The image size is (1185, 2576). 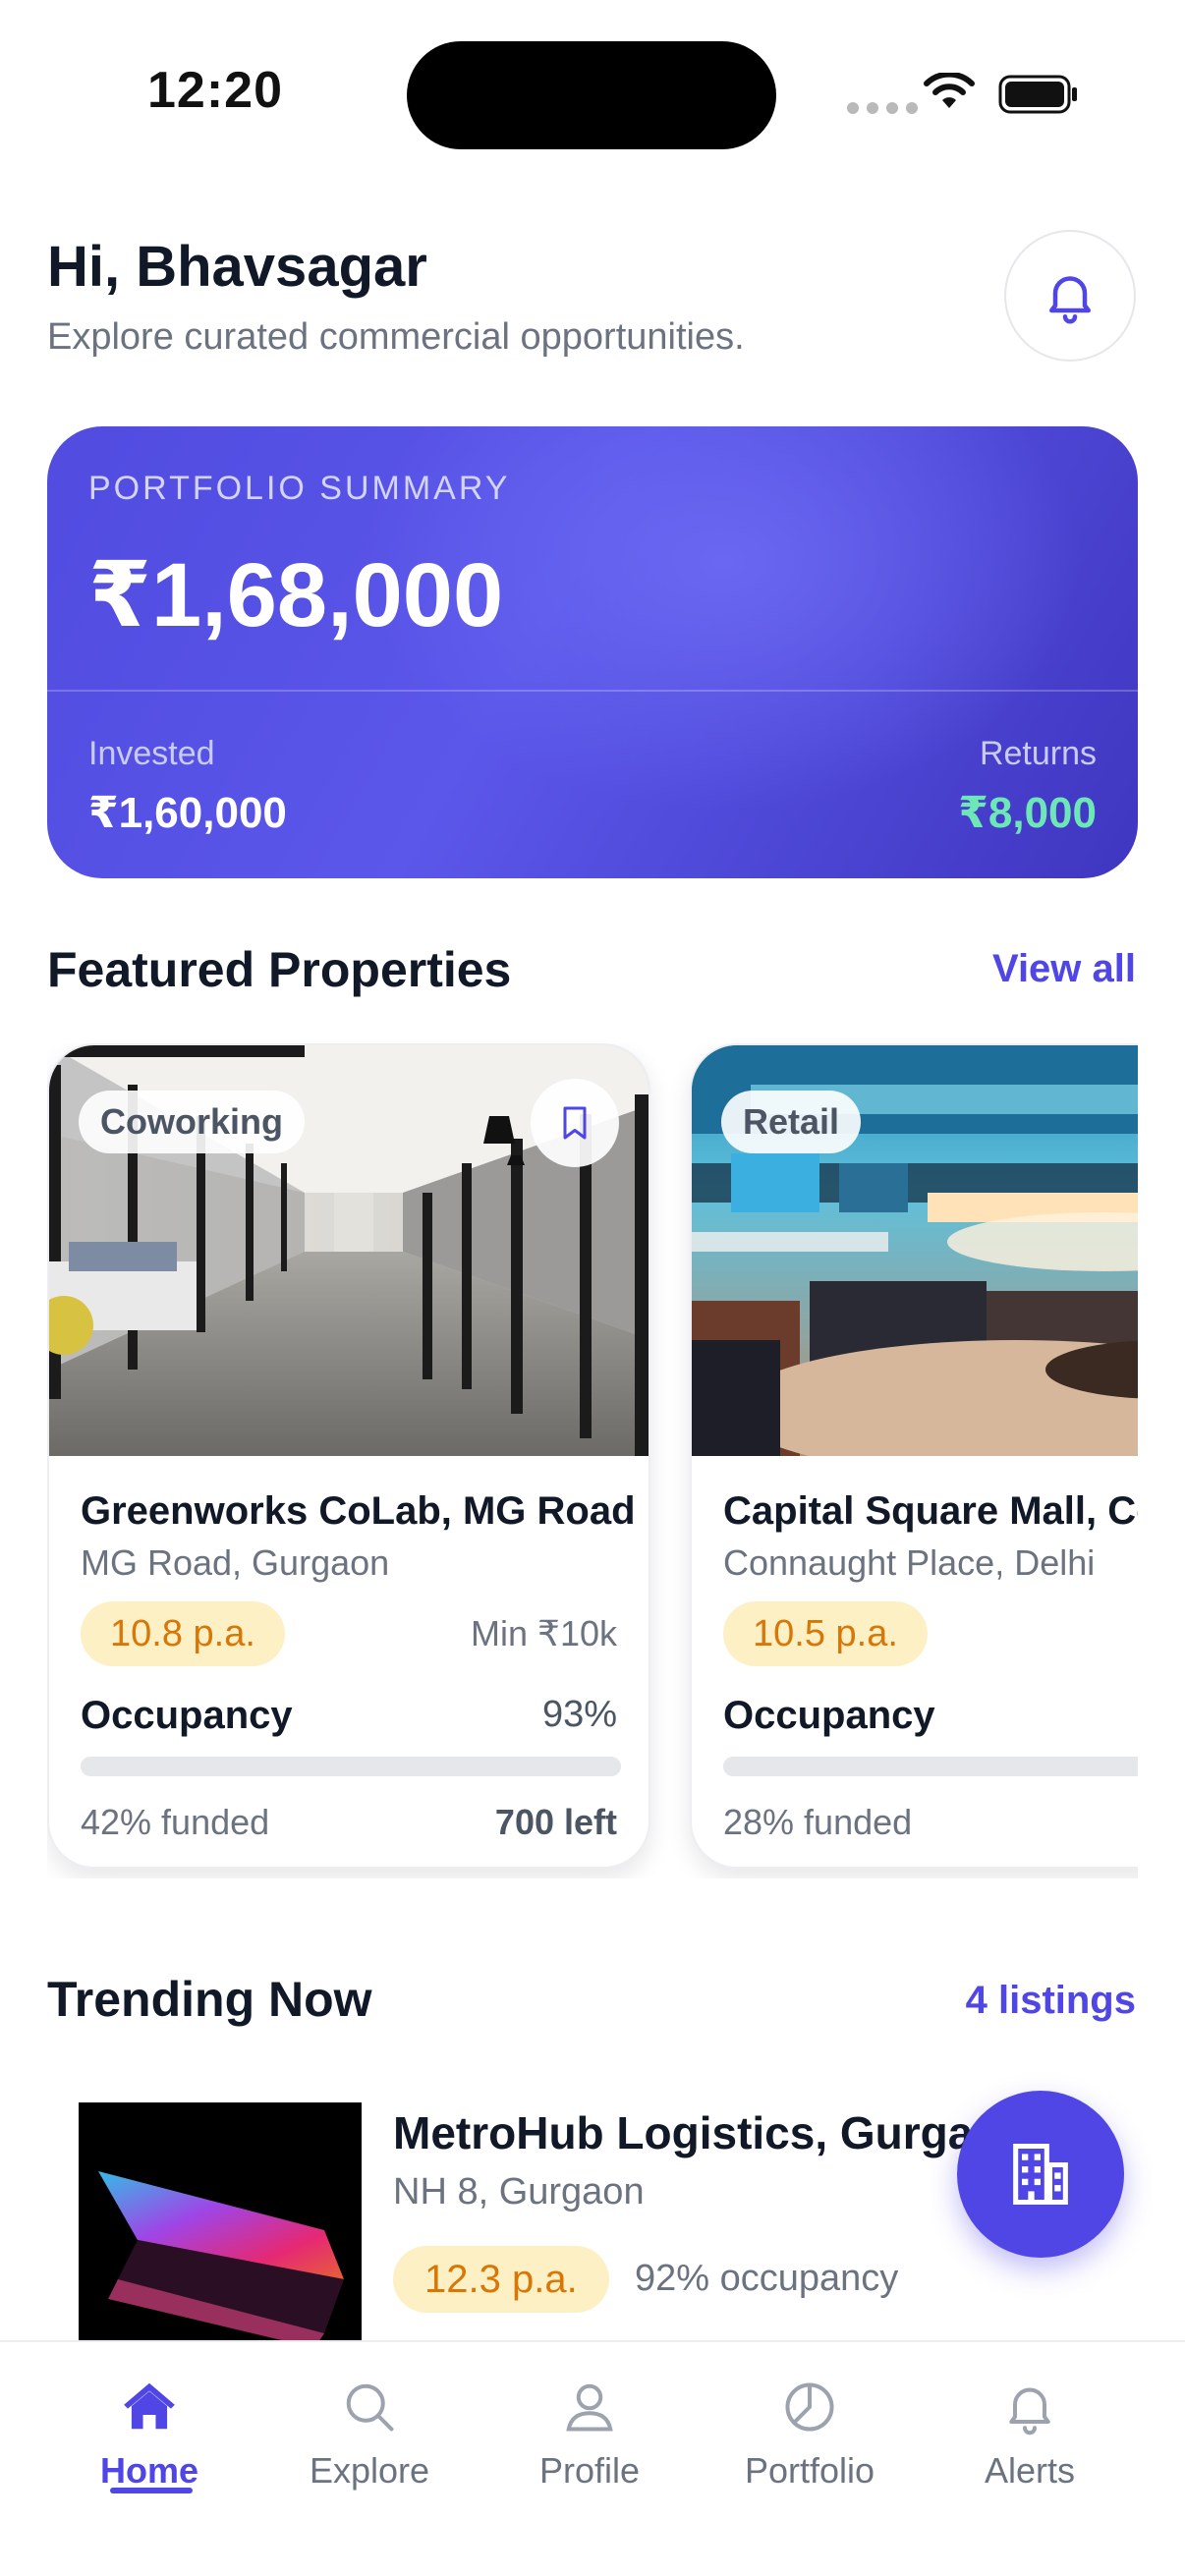 I want to click on trending-occupancy: 92% occupancy, so click(x=767, y=2278).